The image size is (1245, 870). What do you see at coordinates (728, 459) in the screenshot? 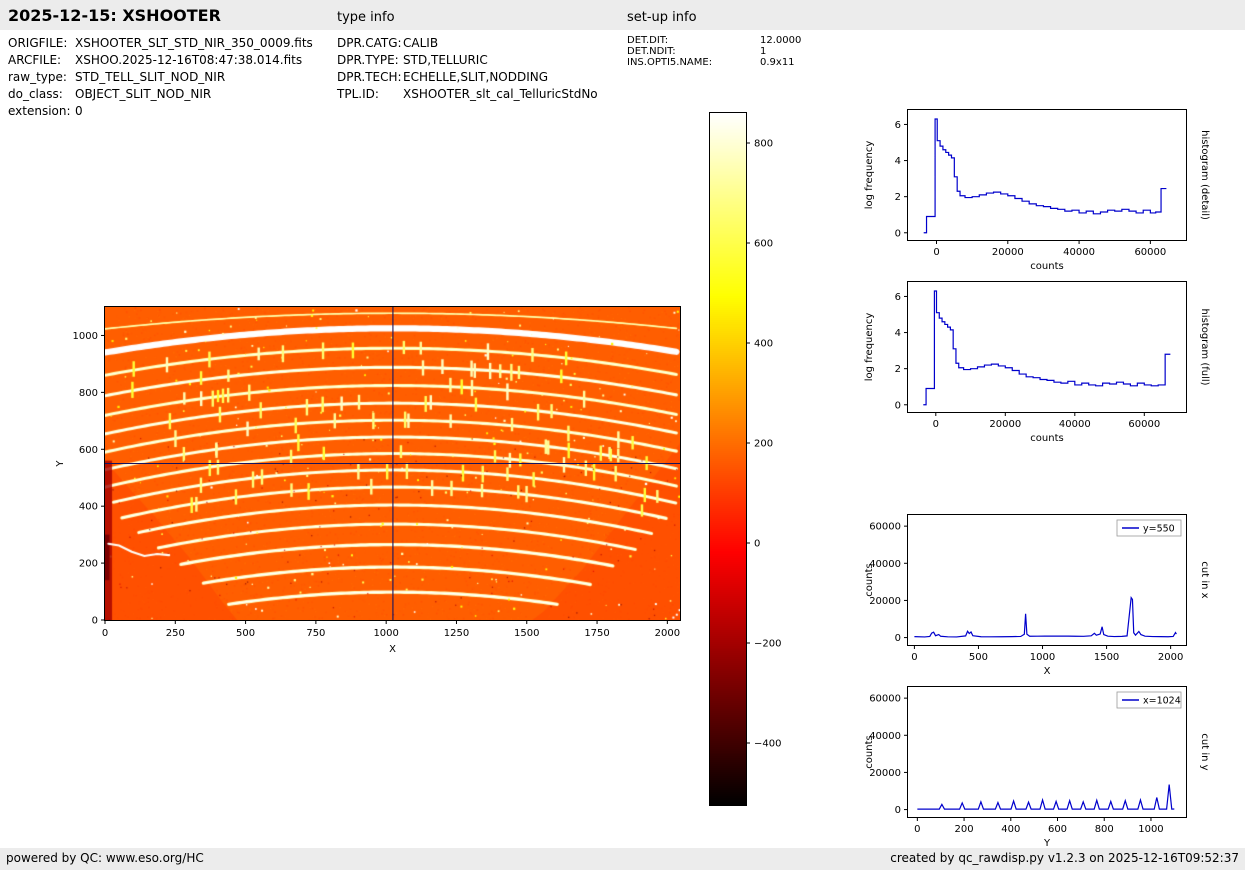
I see `colorbar` at bounding box center [728, 459].